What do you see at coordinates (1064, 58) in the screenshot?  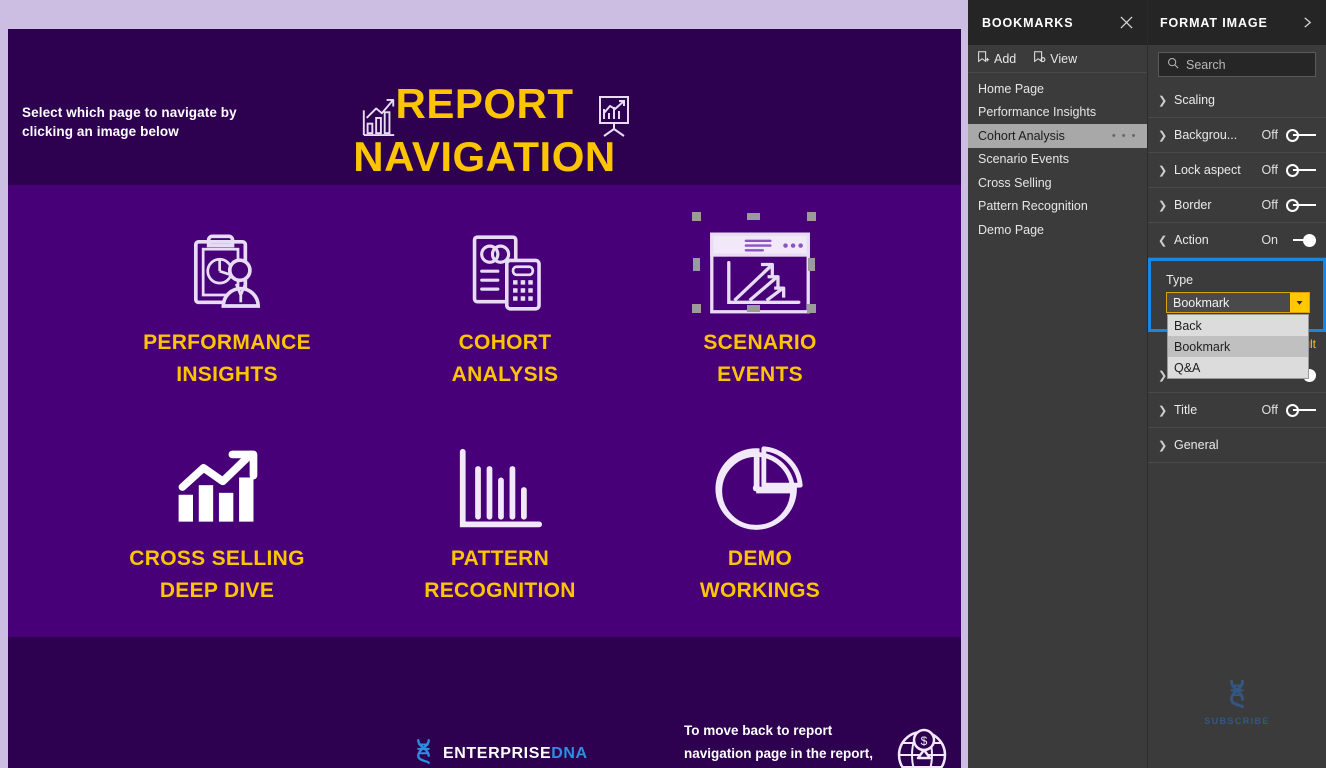 I see `view-bookmark-label: View` at bounding box center [1064, 58].